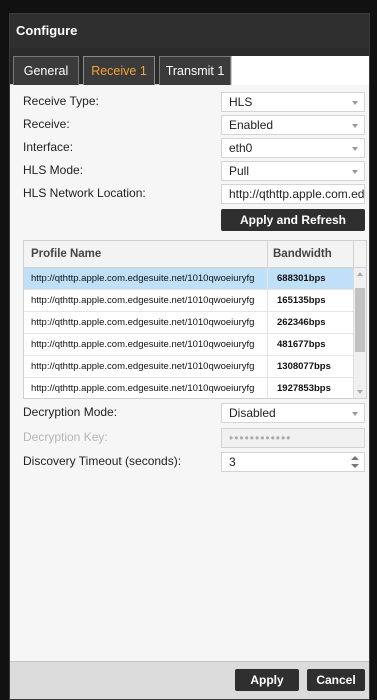 The width and height of the screenshot is (377, 700). What do you see at coordinates (241, 102) in the screenshot?
I see `receive-type-value: HLS` at bounding box center [241, 102].